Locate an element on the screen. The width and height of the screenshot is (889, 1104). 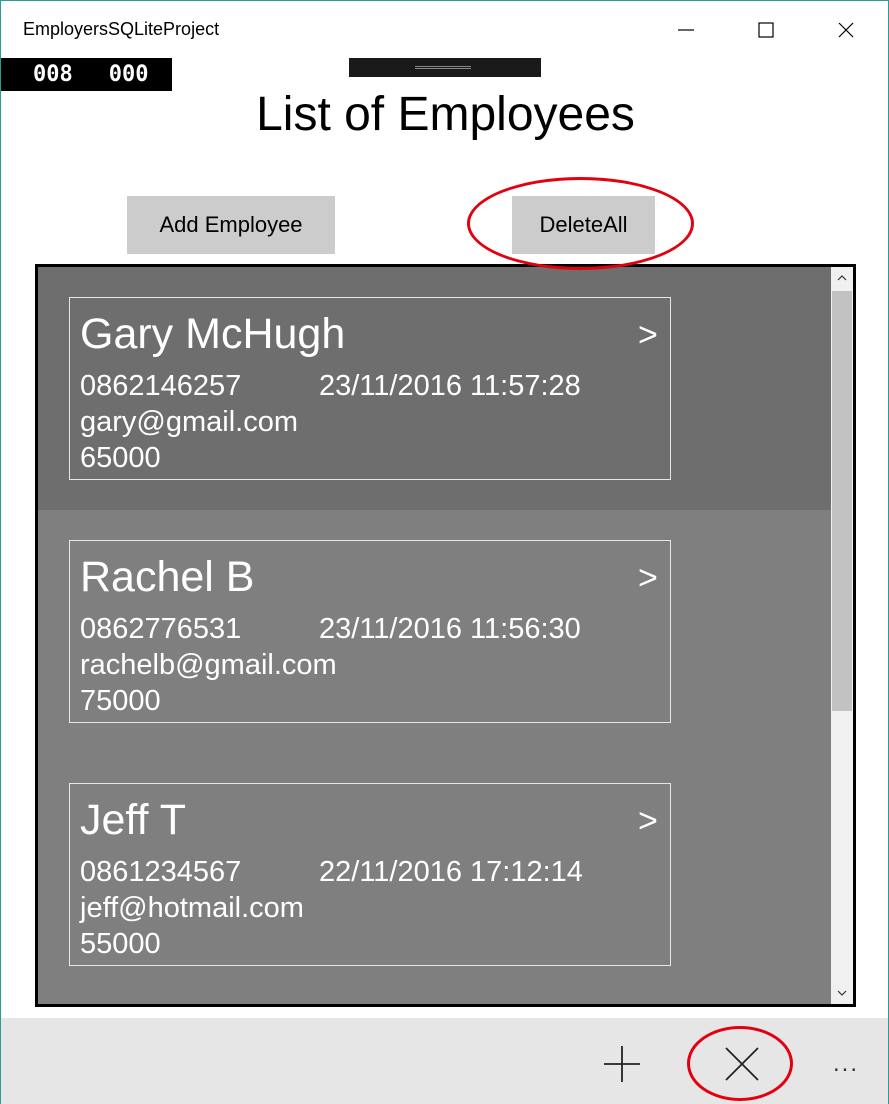
employee-email: gary@gmail.com is located at coordinates (189, 422).